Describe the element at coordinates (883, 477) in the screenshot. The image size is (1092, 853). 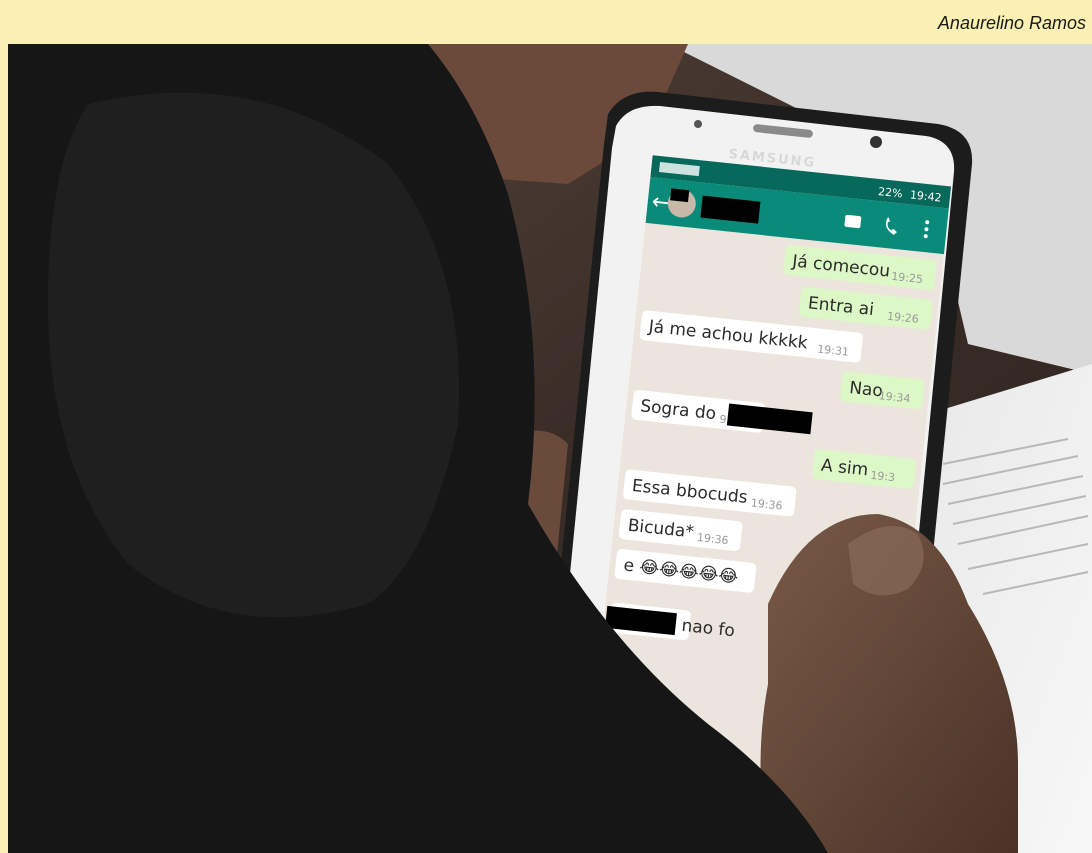
I see `message-time: 19:3` at that location.